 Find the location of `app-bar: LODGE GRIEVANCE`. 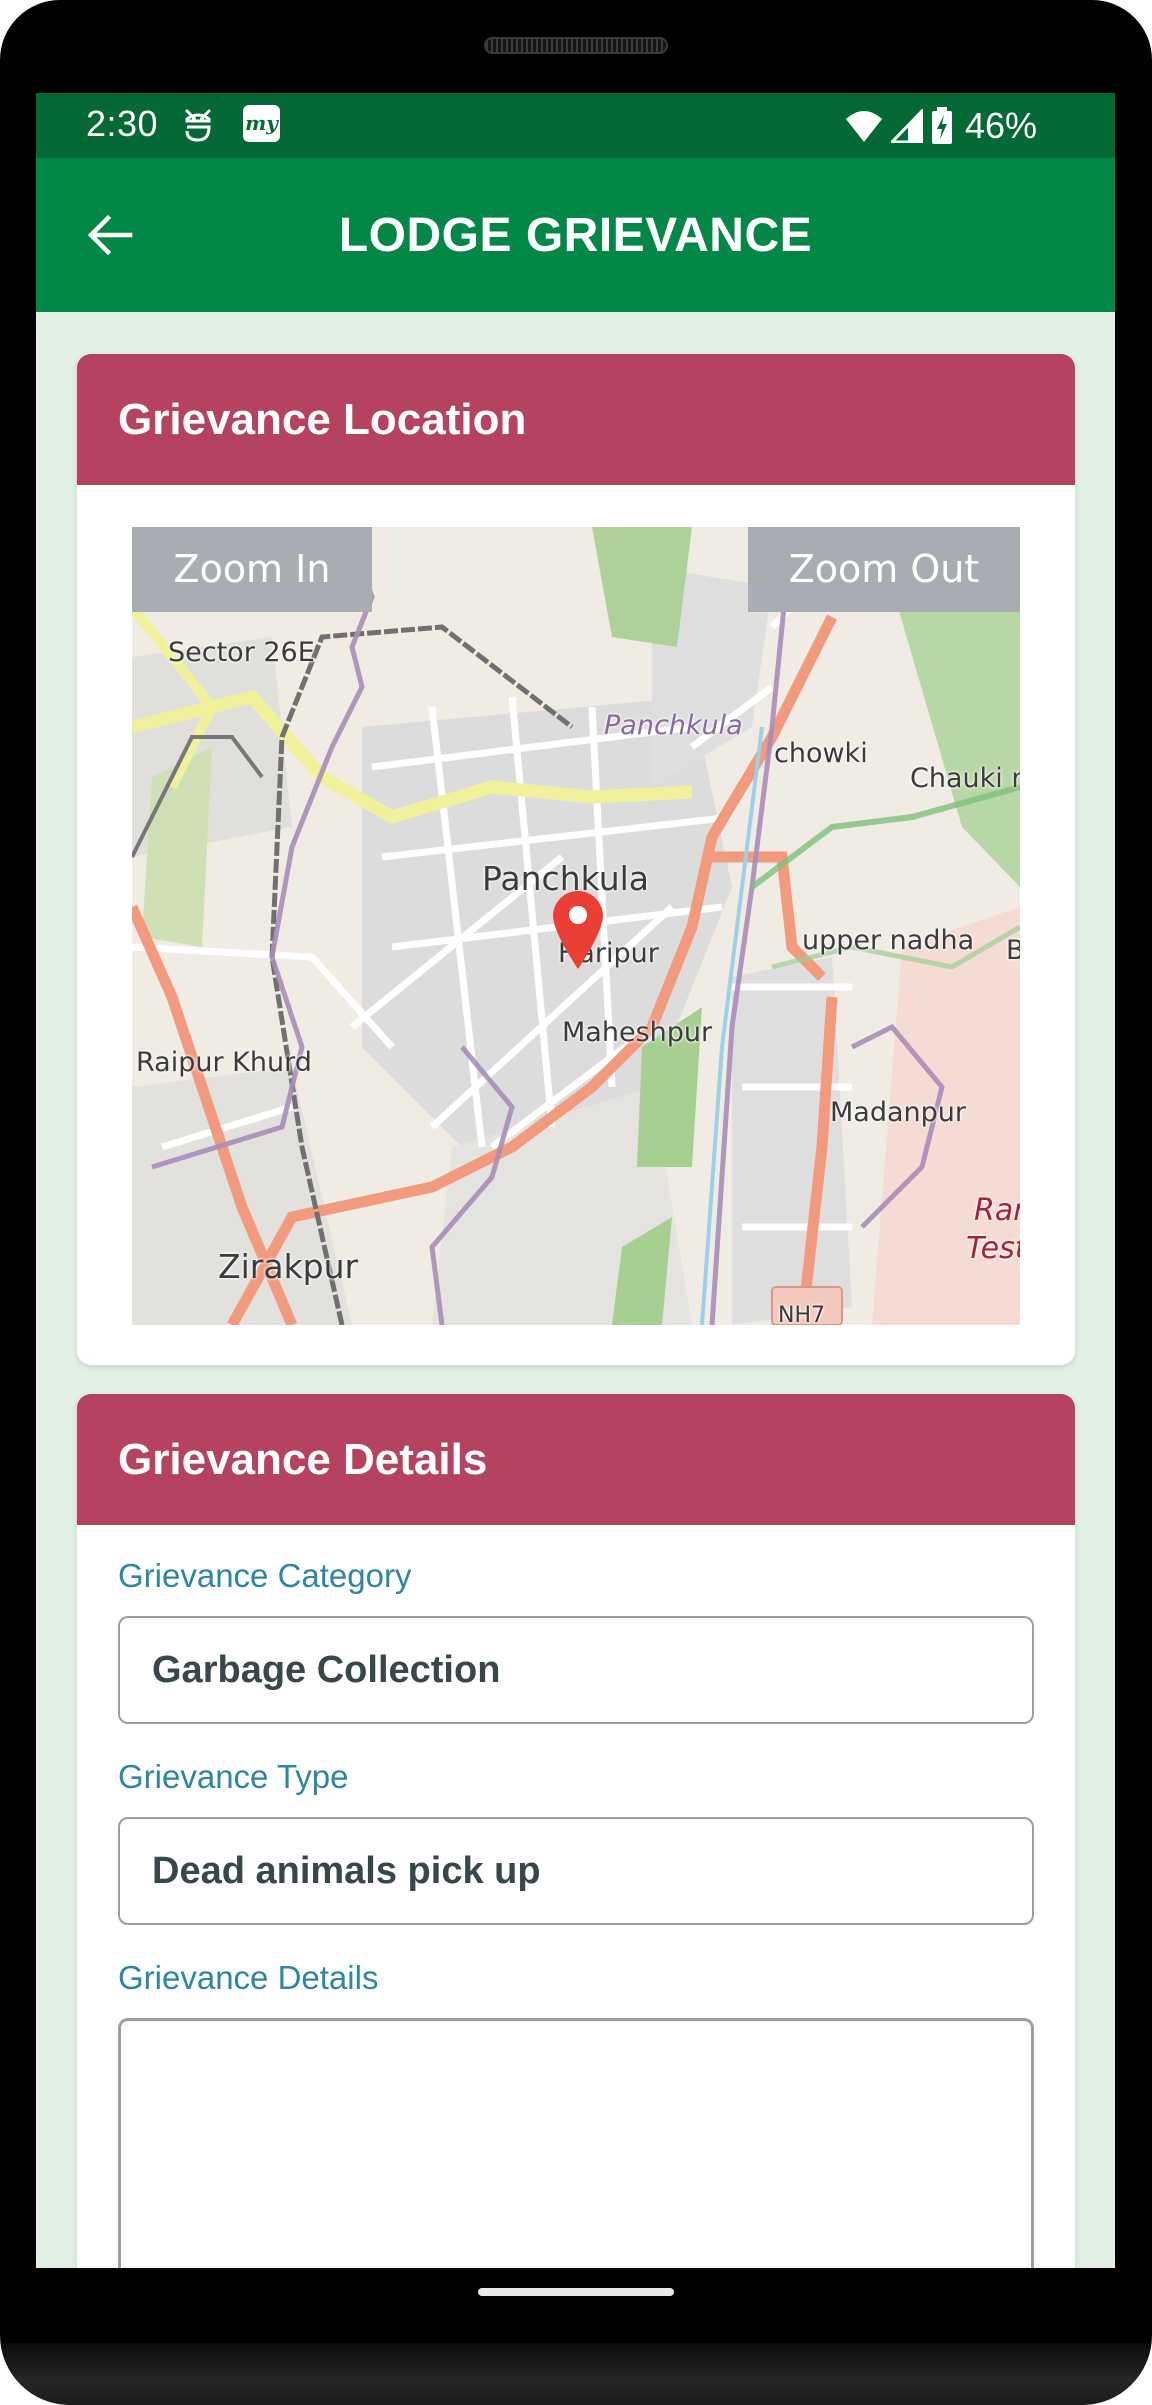

app-bar: LODGE GRIEVANCE is located at coordinates (575, 235).